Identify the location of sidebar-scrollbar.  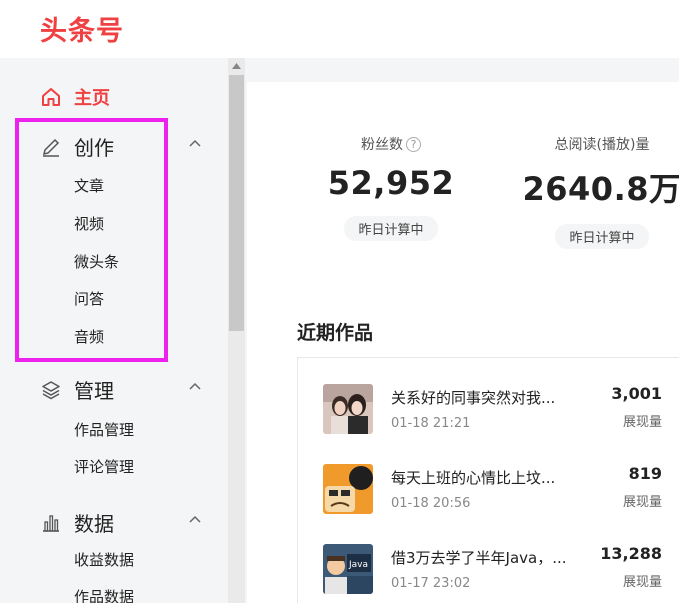
(236, 330).